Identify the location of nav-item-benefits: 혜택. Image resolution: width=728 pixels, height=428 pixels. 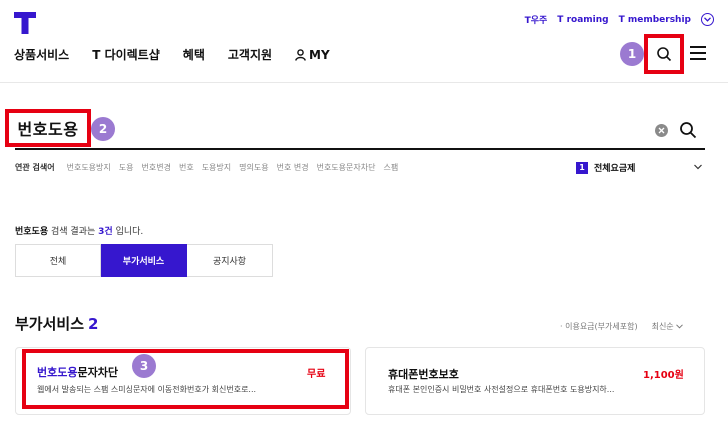
(194, 54).